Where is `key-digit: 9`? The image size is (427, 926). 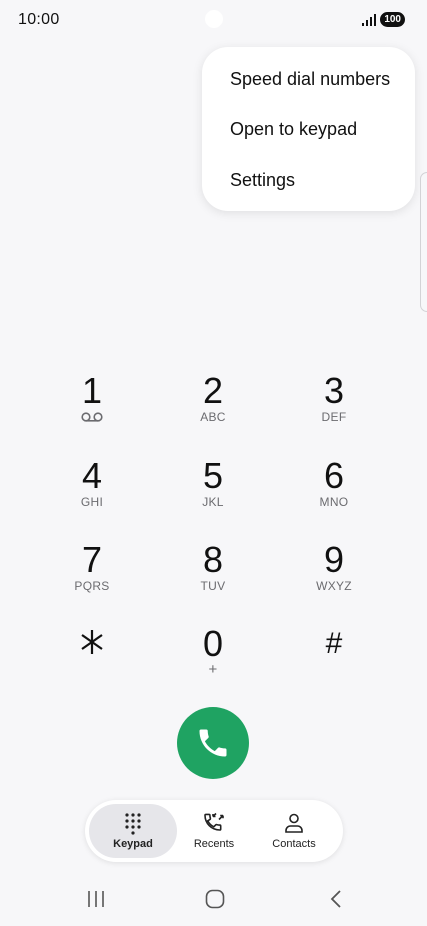
key-digit: 9 is located at coordinates (334, 559).